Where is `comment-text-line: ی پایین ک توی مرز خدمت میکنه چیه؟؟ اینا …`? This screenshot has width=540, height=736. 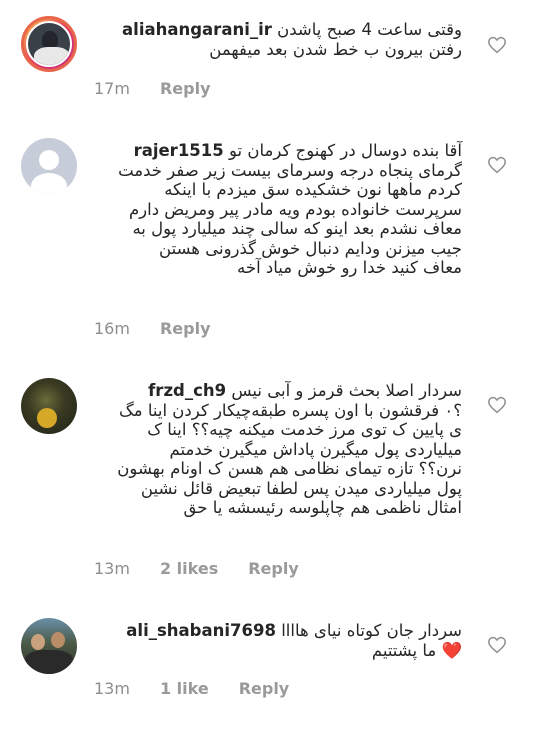 comment-text-line: ی پایین ک توی مرز خدمت میکنه چیه؟؟ اینا … is located at coordinates (304, 429).